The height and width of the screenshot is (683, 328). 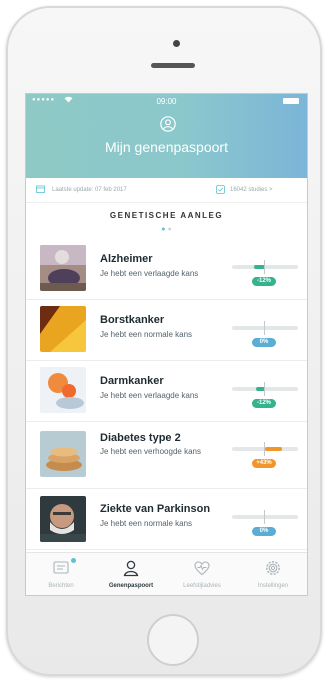 I want to click on notification-dot, so click(x=73, y=560).